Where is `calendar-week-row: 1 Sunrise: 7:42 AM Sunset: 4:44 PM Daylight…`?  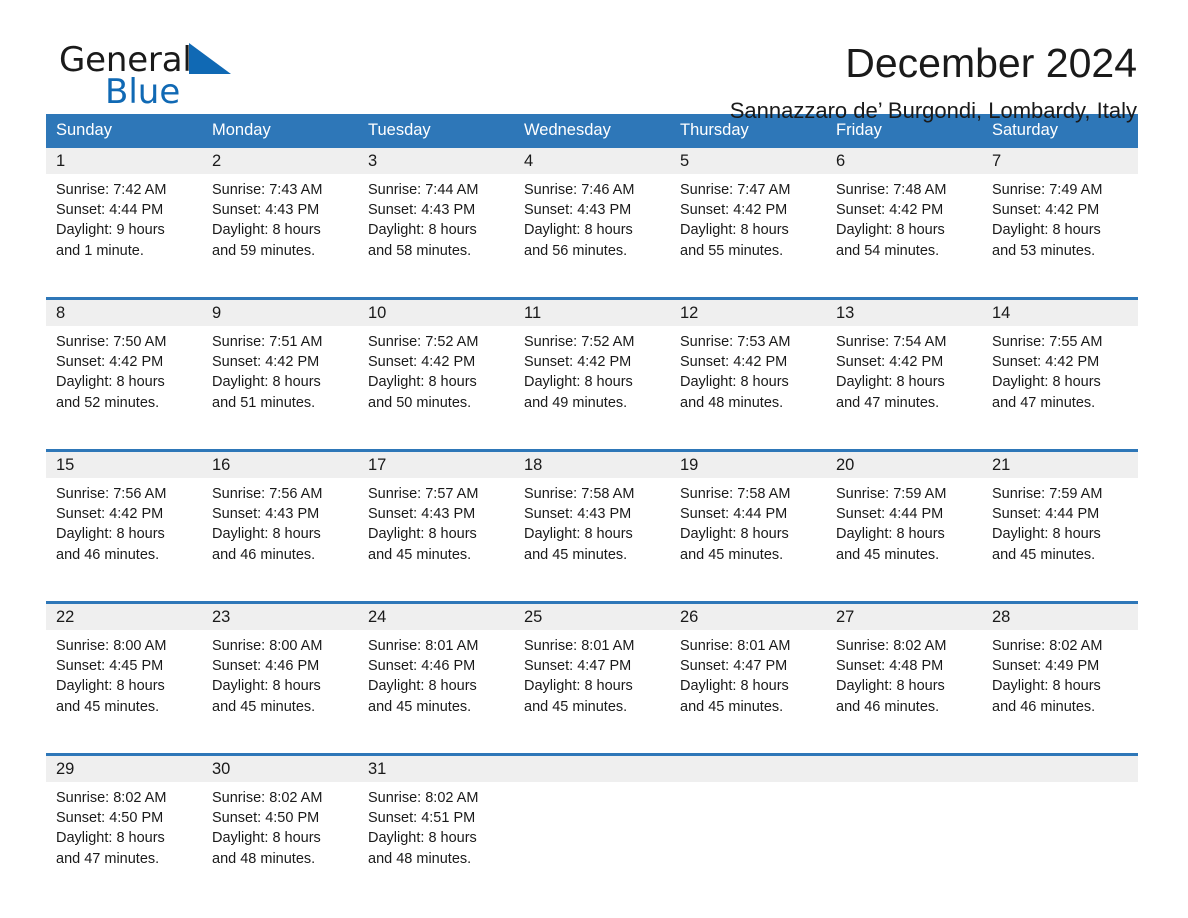
calendar-week-row: 1 Sunrise: 7:42 AM Sunset: 4:44 PM Daylight… is located at coordinates (592, 213).